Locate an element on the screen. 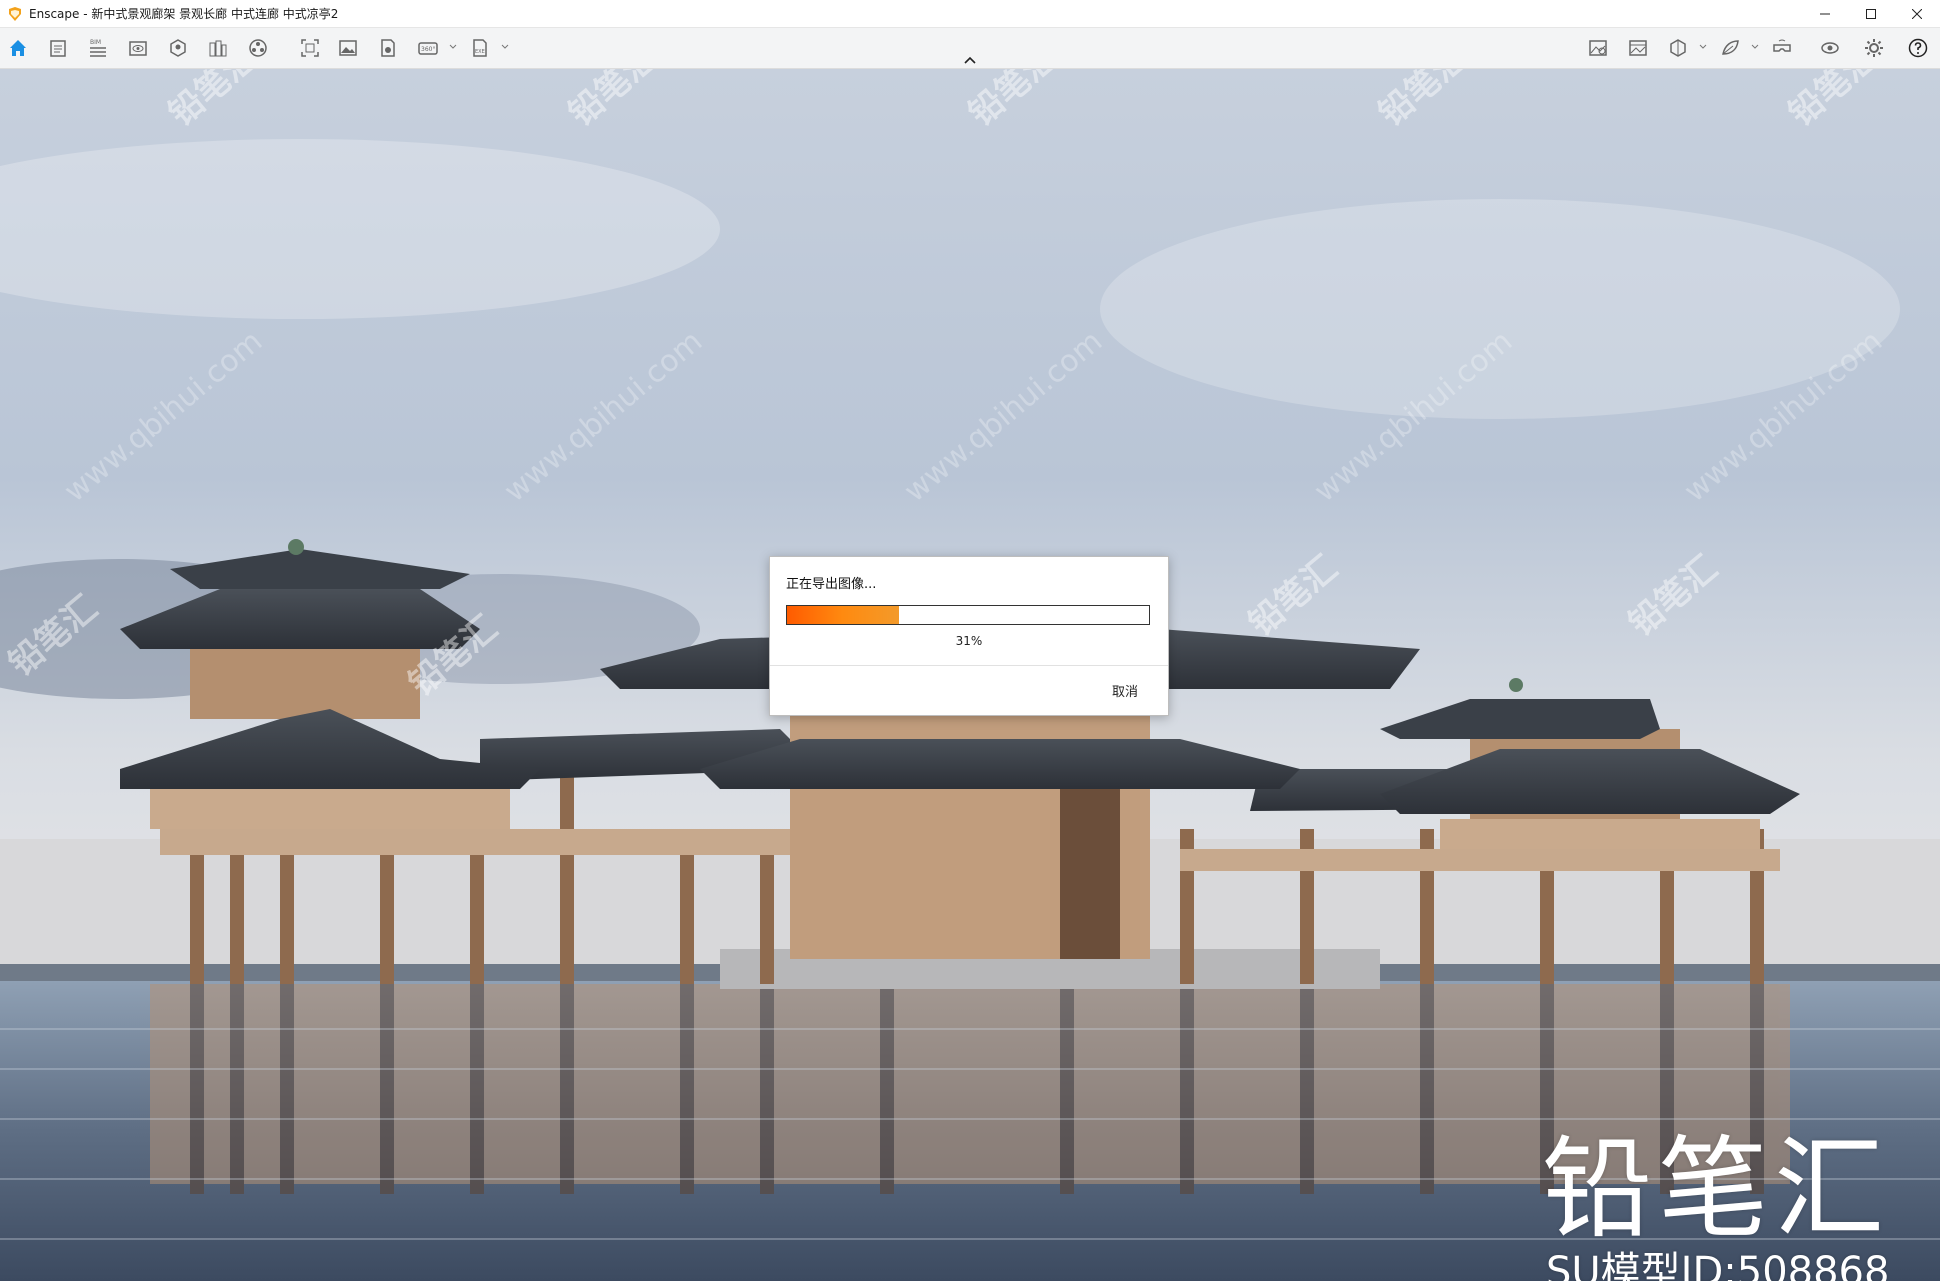 This screenshot has height=1281, width=1940. video-icon is located at coordinates (258, 48).